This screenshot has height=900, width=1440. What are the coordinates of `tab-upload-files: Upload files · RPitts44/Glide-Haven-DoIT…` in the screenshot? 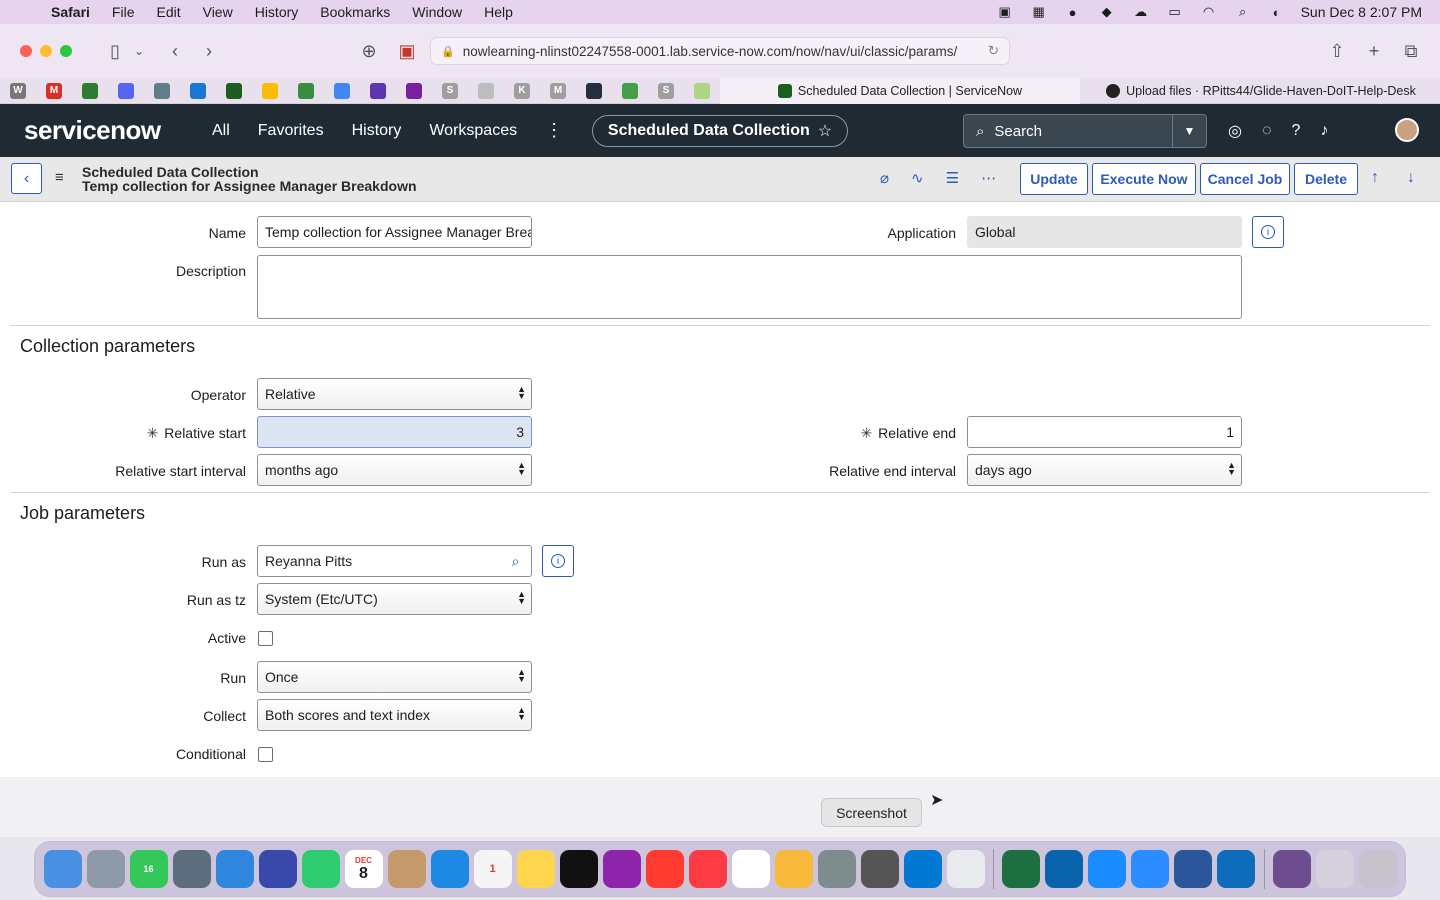 It's located at (1261, 91).